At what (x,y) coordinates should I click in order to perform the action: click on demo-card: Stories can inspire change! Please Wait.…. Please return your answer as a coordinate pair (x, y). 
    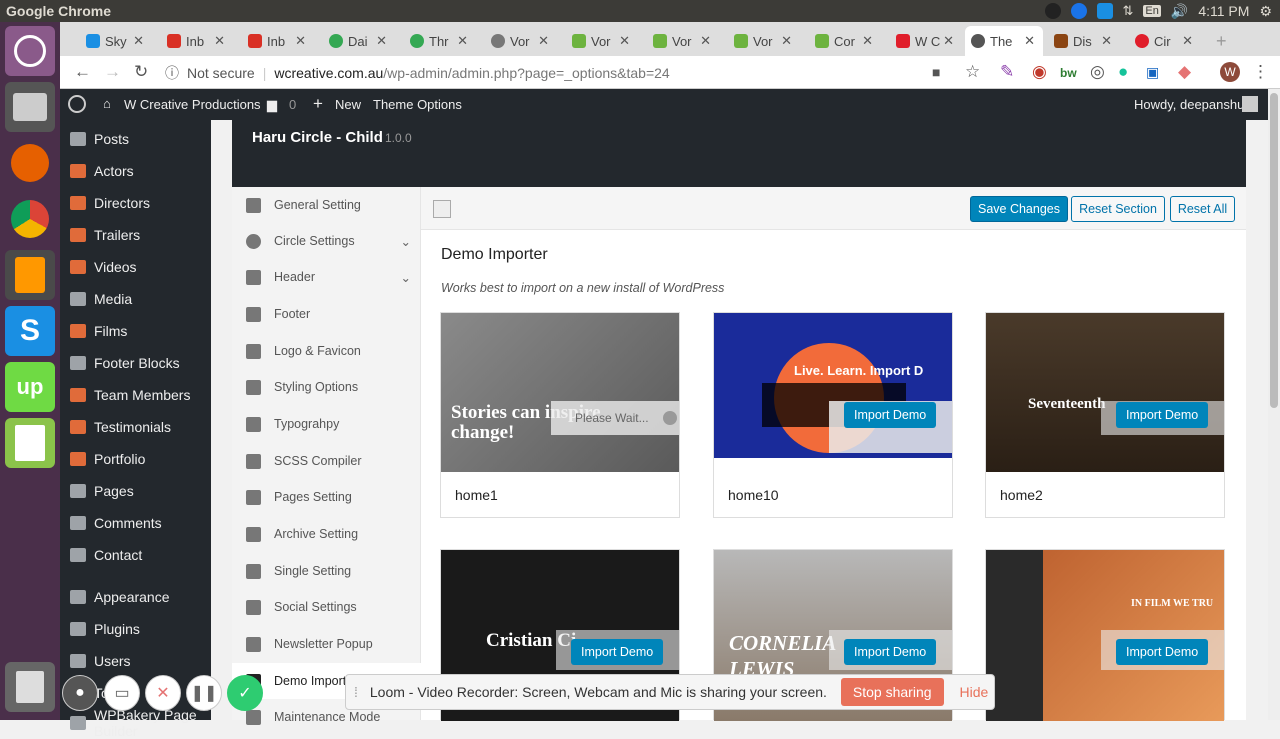
    Looking at the image, I should click on (560, 415).